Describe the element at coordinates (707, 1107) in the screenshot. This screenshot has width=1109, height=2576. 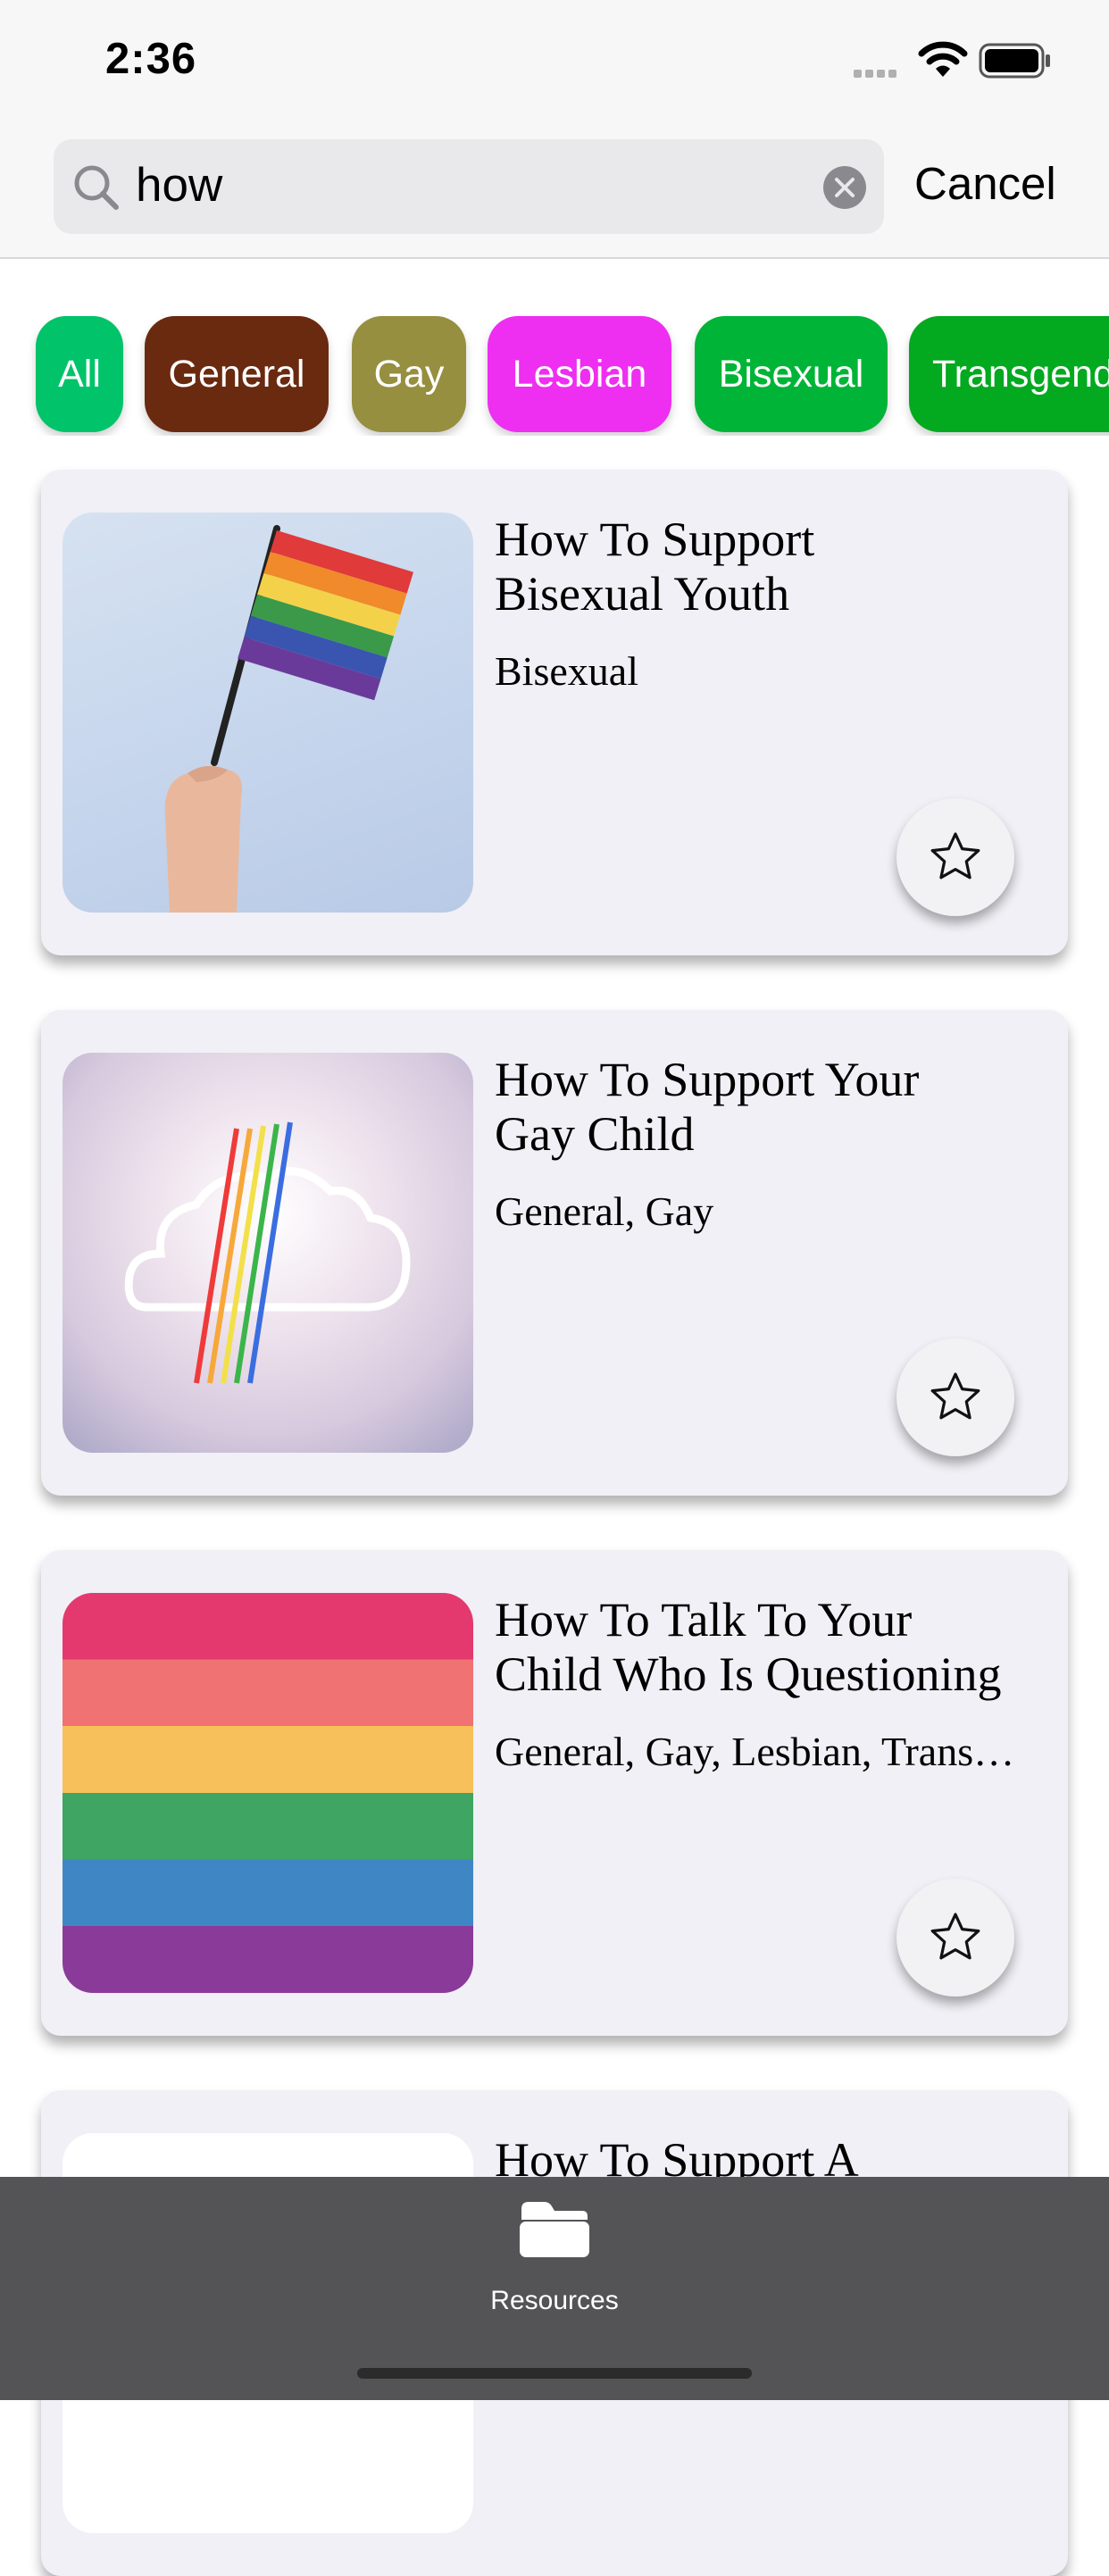
I see `resource-title: How To Support Your Gay Child` at that location.